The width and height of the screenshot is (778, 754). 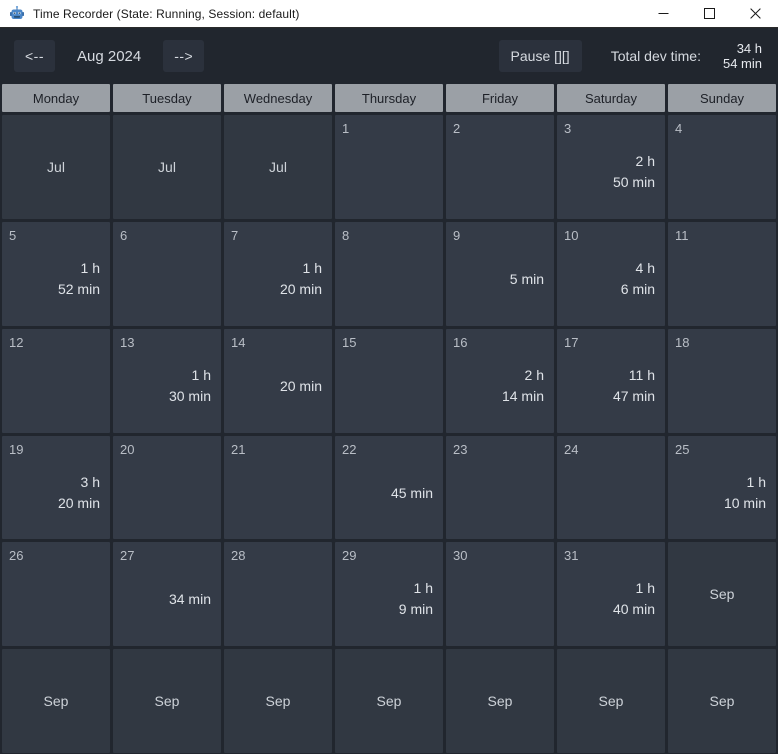 I want to click on day-duration: 1 h 20 min, so click(x=301, y=279).